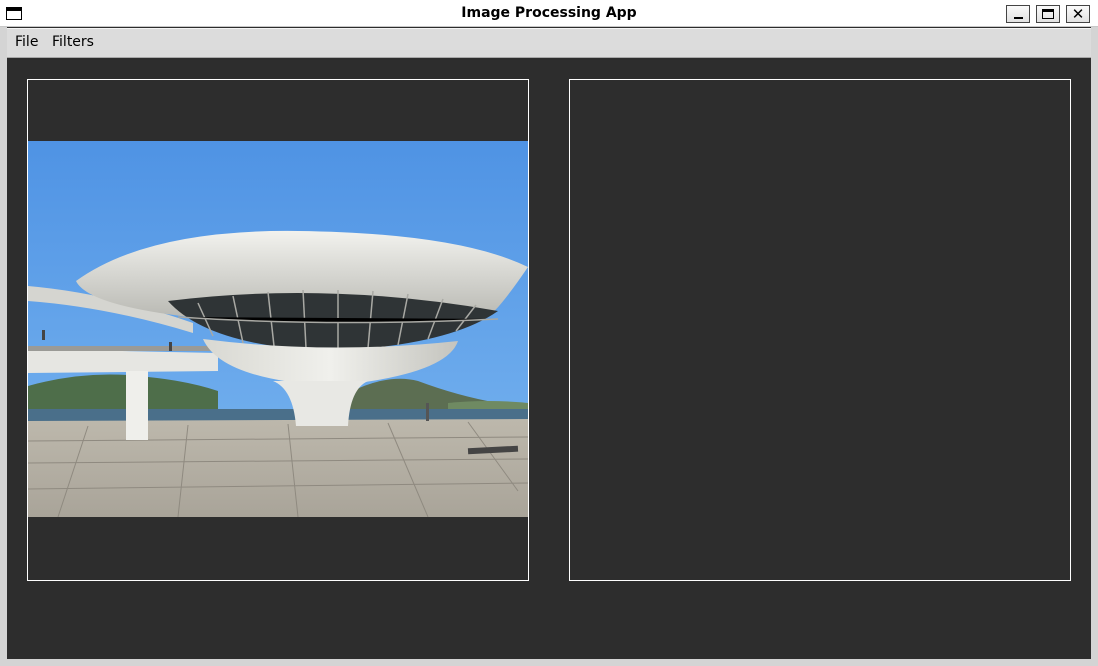 This screenshot has height=666, width=1098. Describe the element at coordinates (3, 346) in the screenshot. I see `window-frame-left` at that location.